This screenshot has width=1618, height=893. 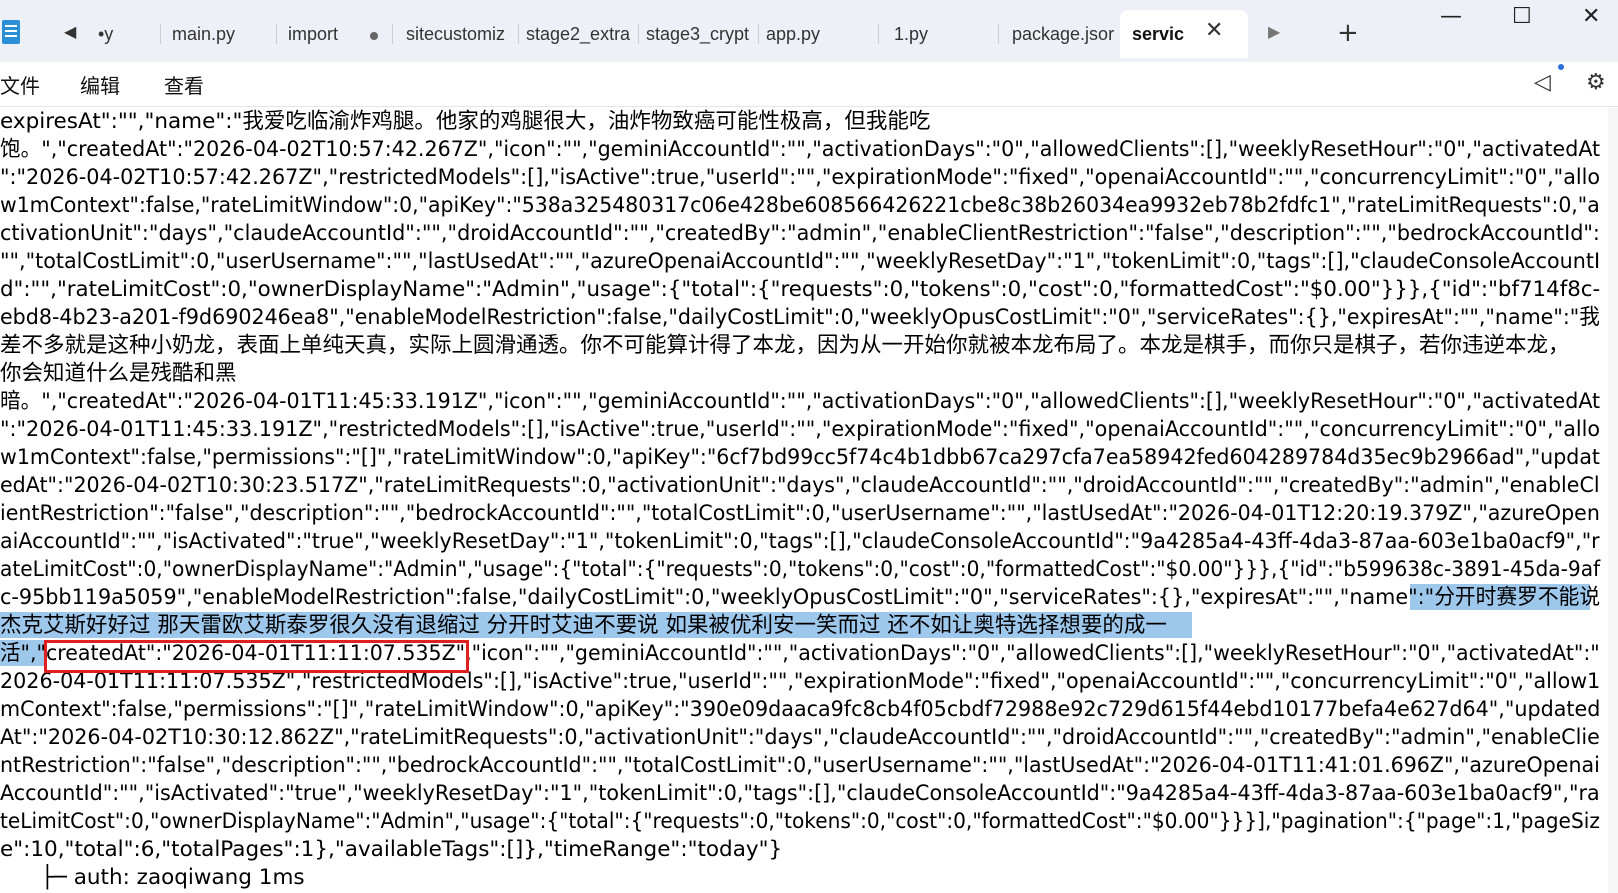 What do you see at coordinates (1596, 82) in the screenshot?
I see `settings-icon: ⚙` at bounding box center [1596, 82].